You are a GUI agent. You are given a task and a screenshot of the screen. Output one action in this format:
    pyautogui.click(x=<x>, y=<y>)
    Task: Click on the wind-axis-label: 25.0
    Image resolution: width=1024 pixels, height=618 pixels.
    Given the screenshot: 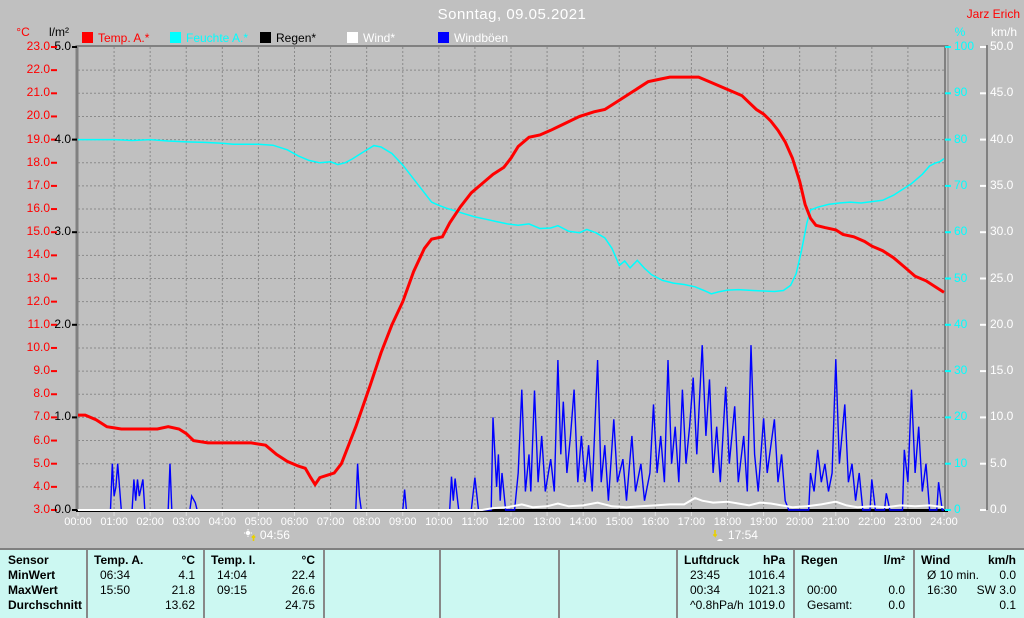 What is the action you would take?
    pyautogui.click(x=1002, y=277)
    